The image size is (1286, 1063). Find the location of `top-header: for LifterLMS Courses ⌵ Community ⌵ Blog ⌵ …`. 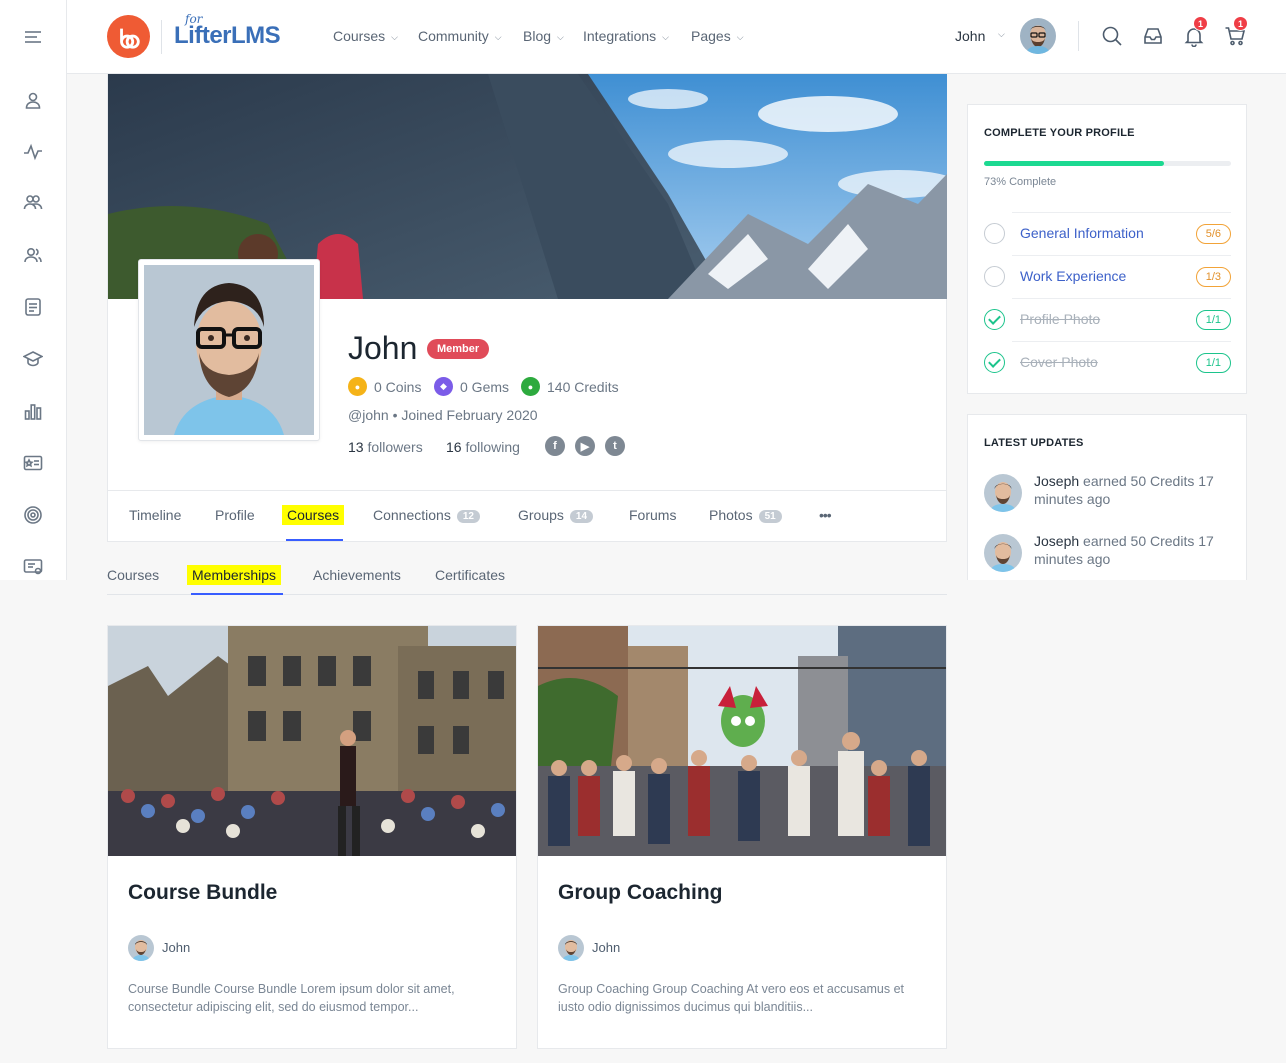

top-header: for LifterLMS Courses ⌵ Community ⌵ Blog ⌵ … is located at coordinates (676, 37).